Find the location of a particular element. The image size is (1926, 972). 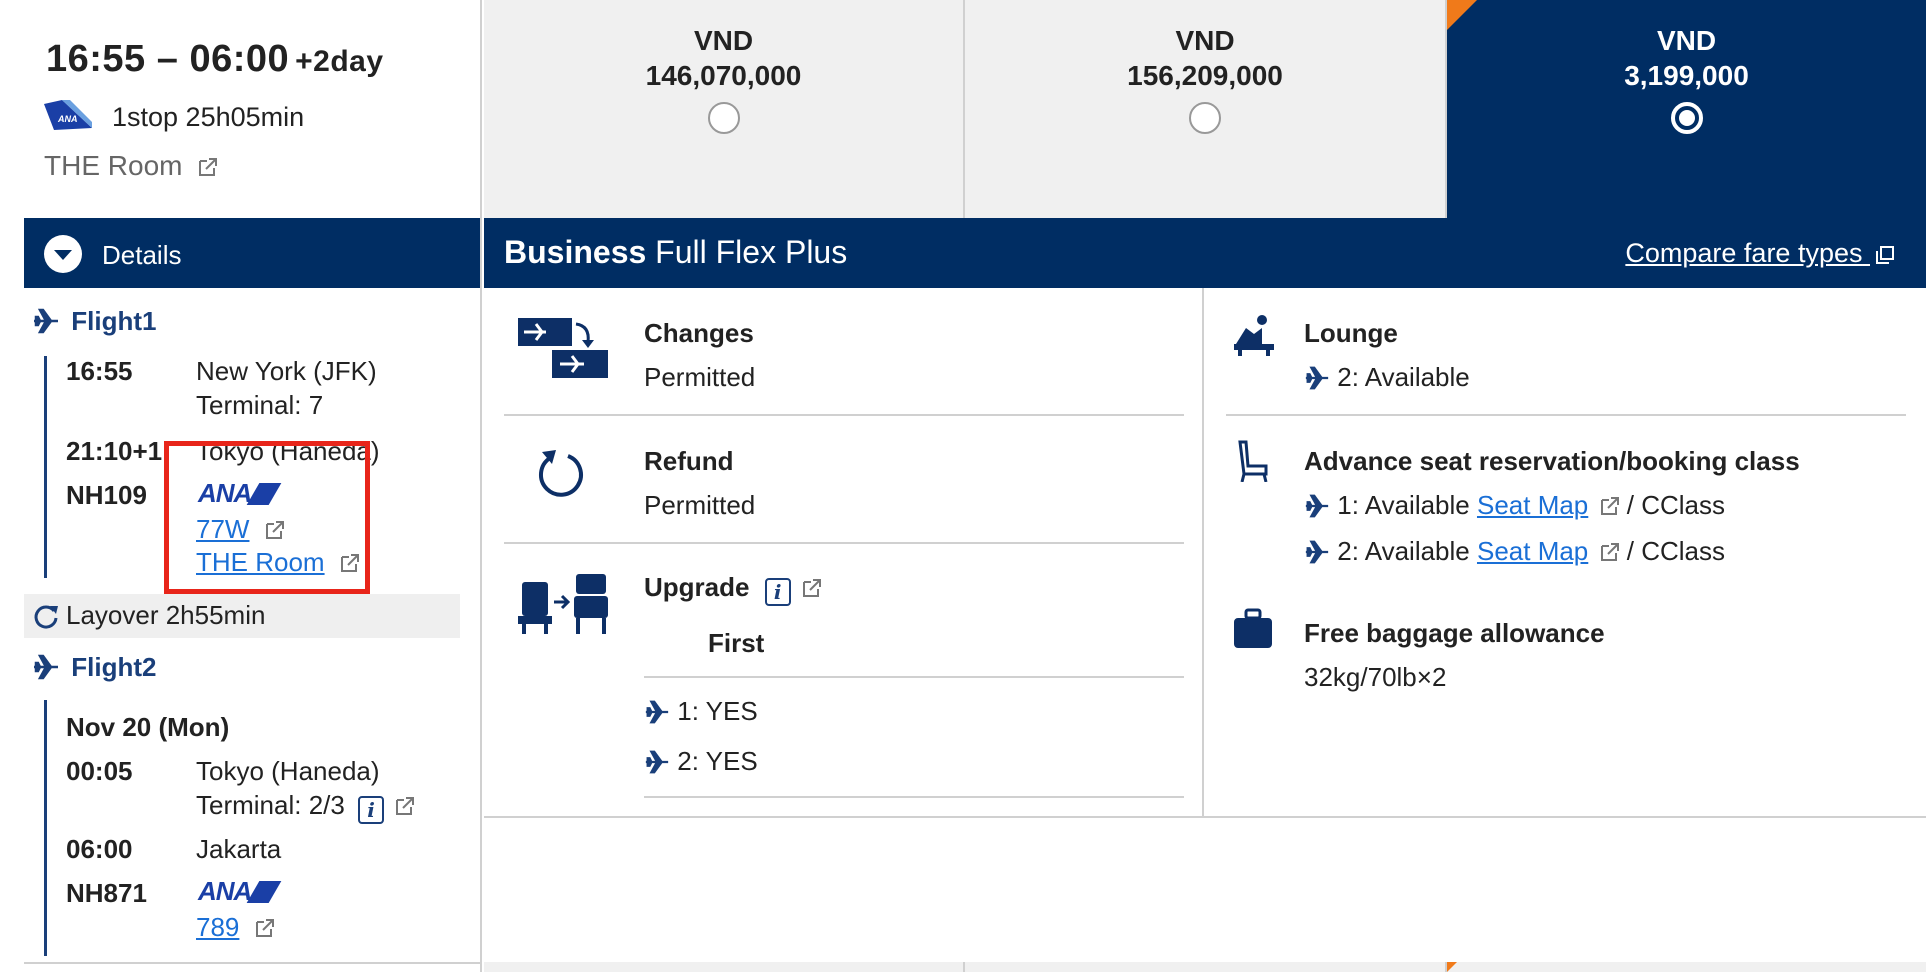

compare-fare-types-link: Compare fare types is located at coordinates (1759, 253).